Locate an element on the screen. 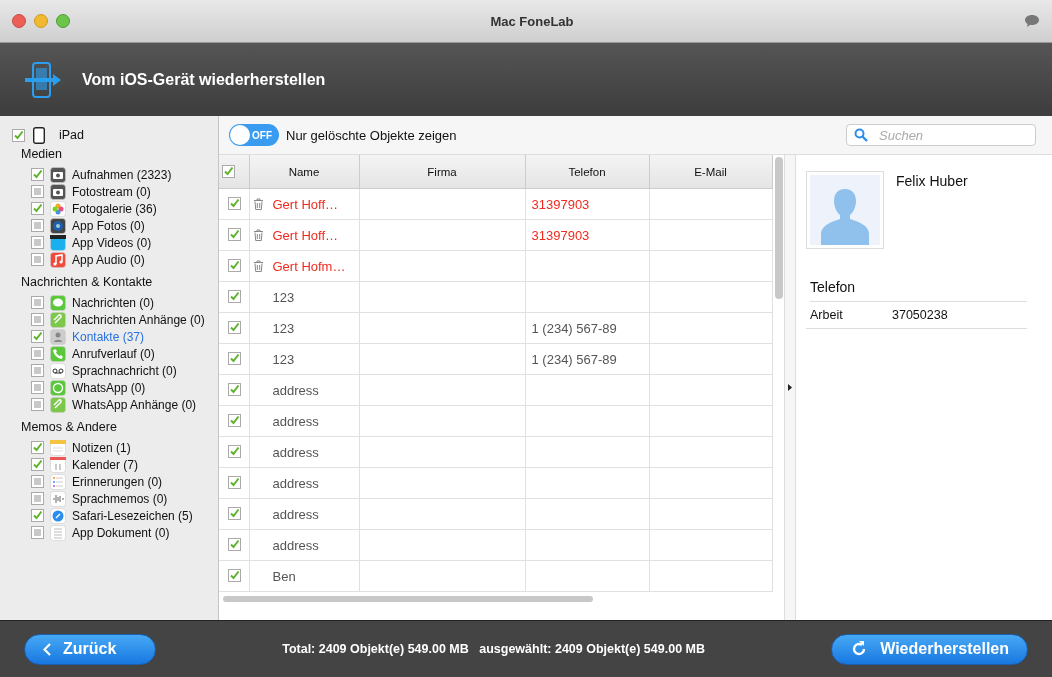 This screenshot has height=677, width=1052. document-icon is located at coordinates (58, 532).